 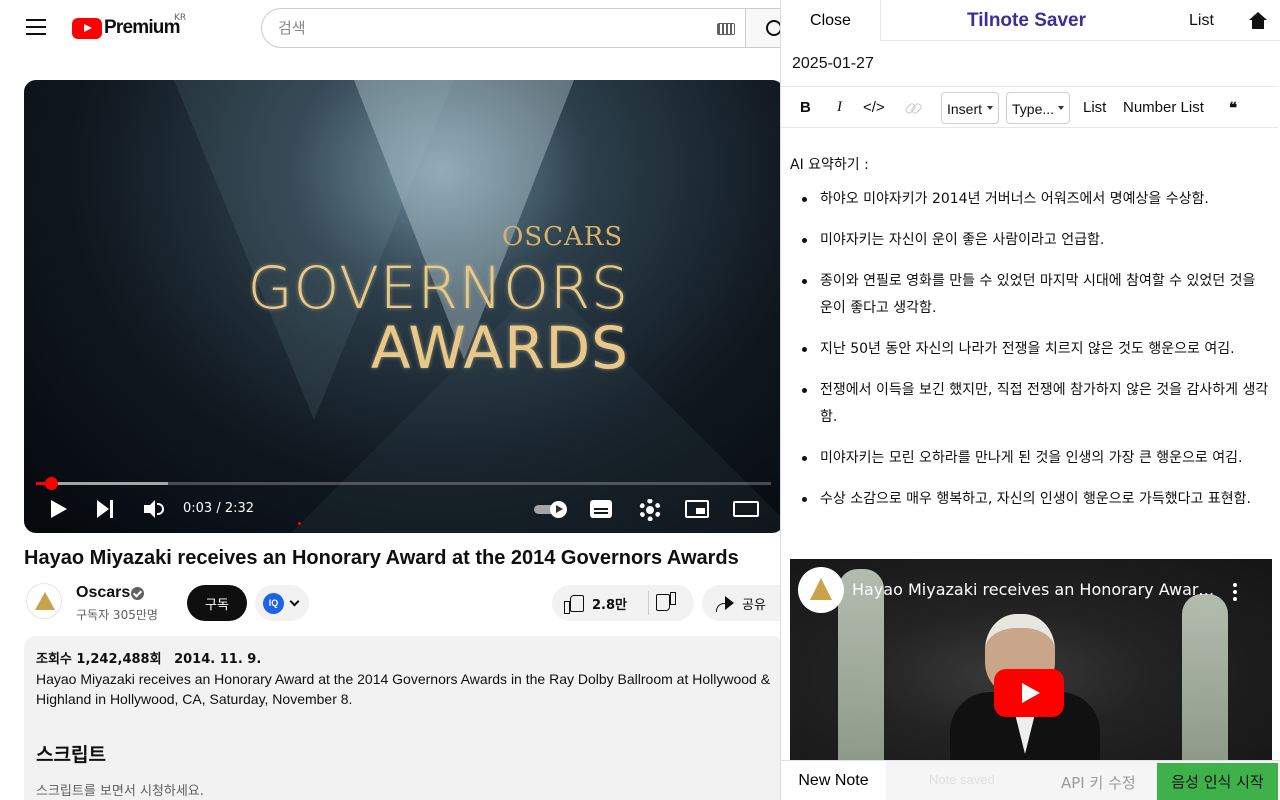 I want to click on volume-icon, so click(x=154, y=509).